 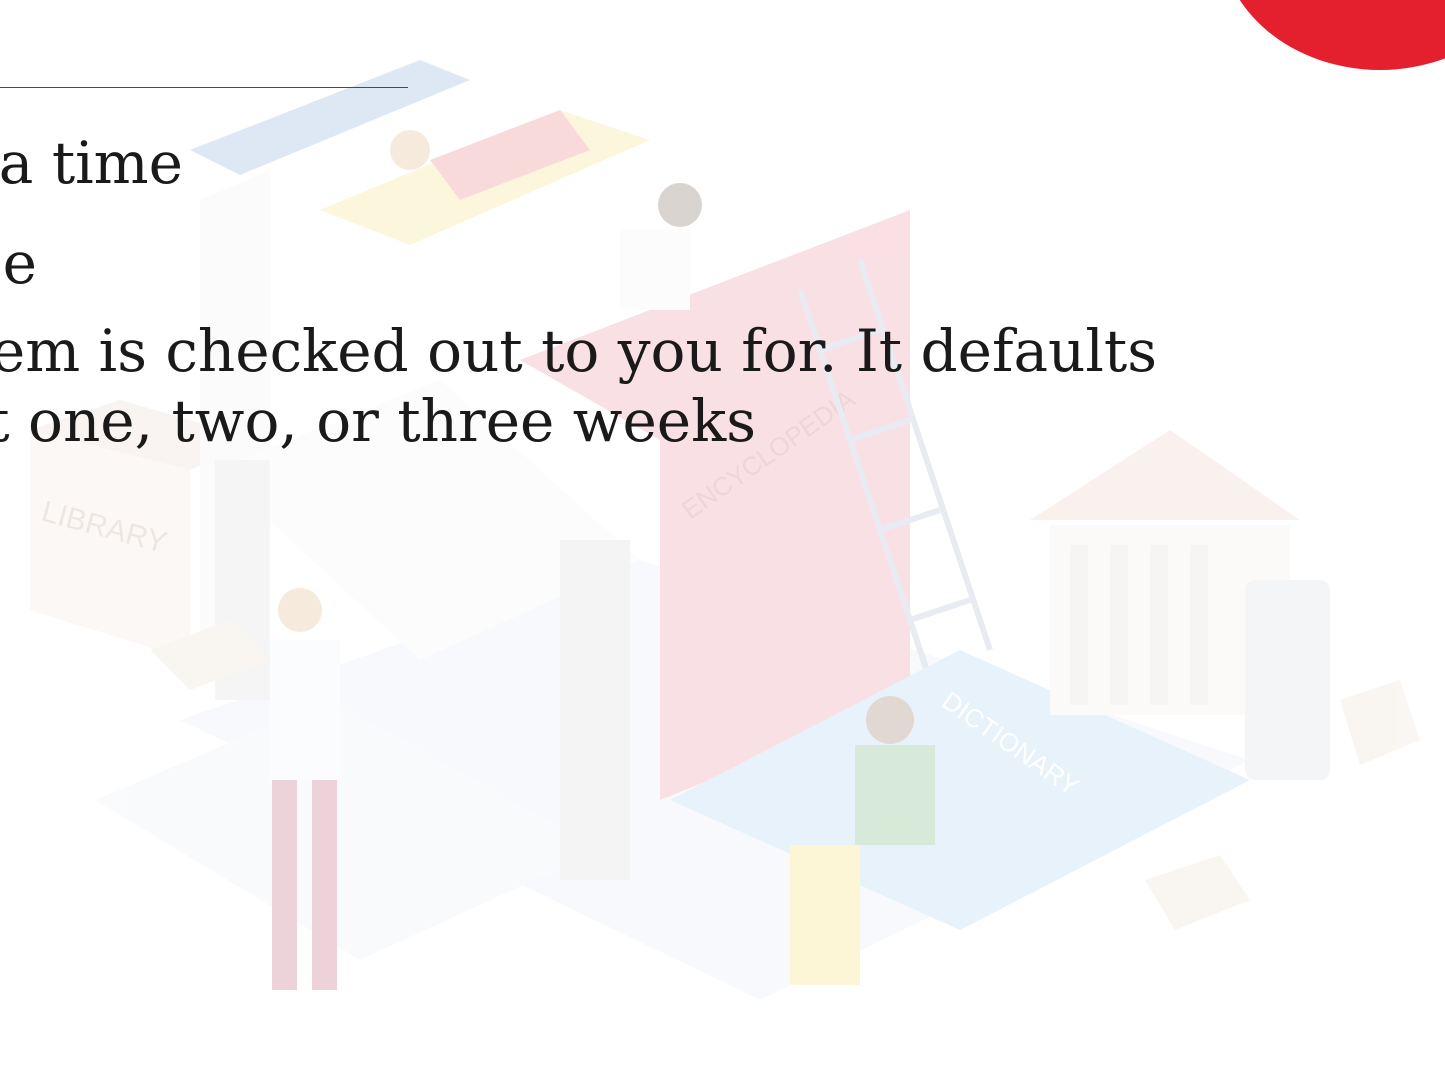 I want to click on title-underline, so click(x=204, y=87).